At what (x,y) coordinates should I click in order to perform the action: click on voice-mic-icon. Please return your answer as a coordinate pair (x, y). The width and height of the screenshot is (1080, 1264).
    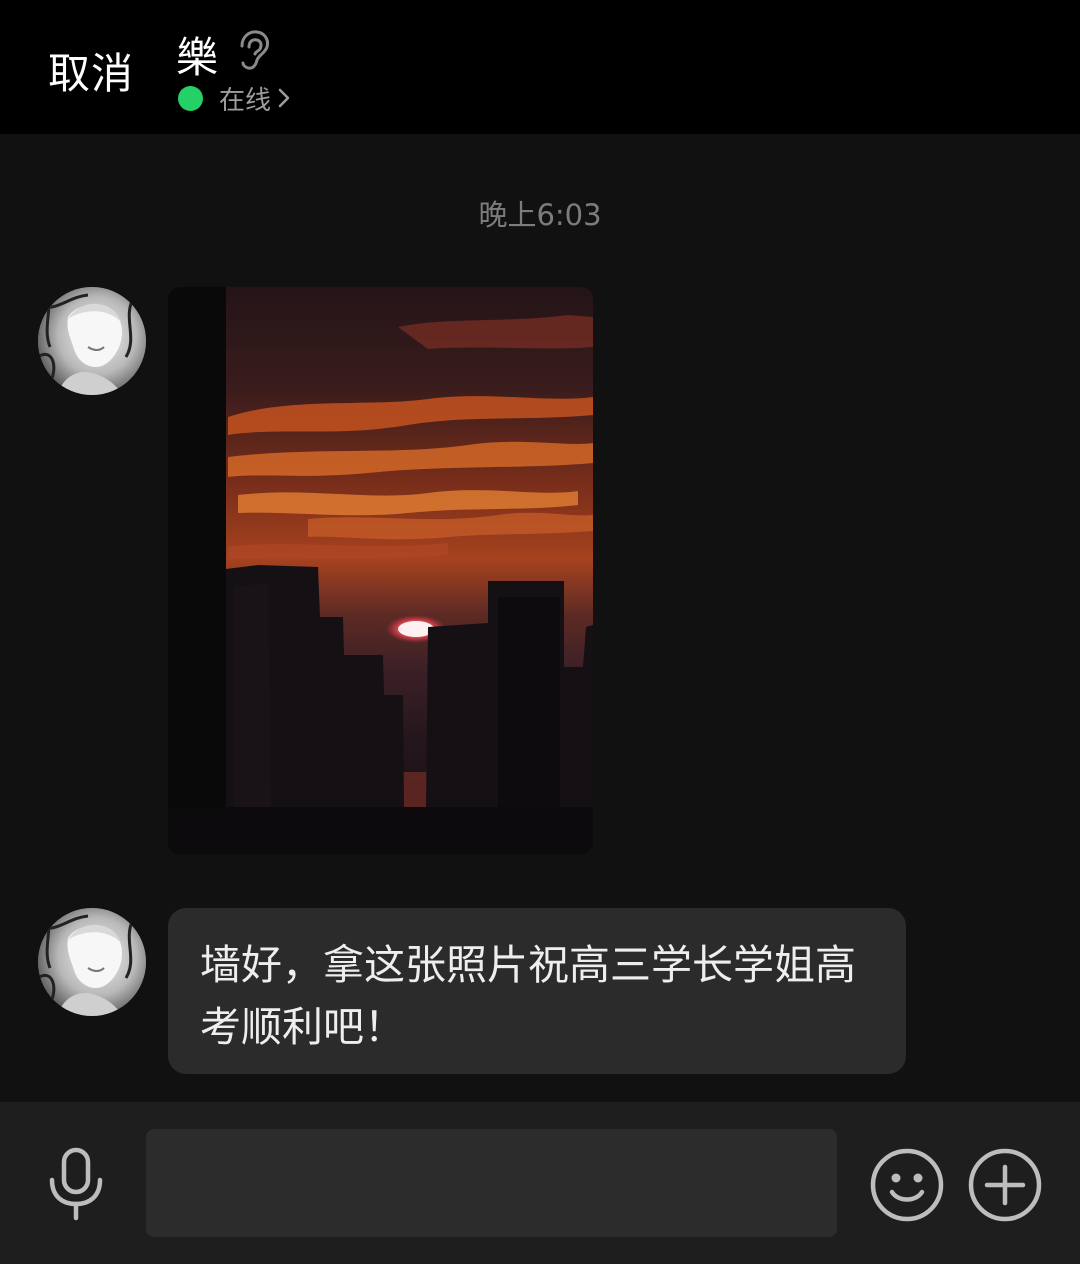
    Looking at the image, I should click on (76, 1184).